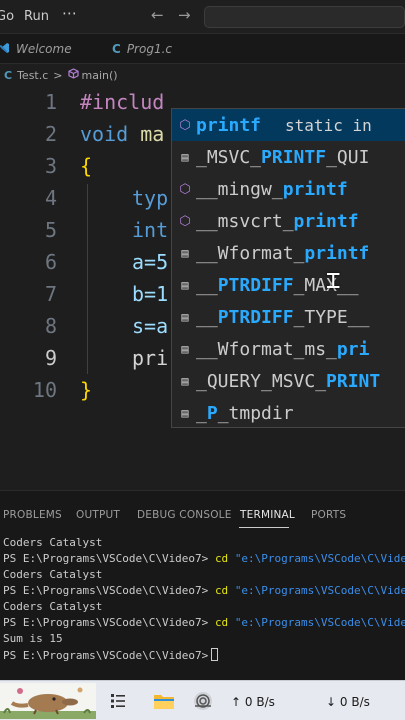 Image resolution: width=405 pixels, height=720 pixels. What do you see at coordinates (184, 15) in the screenshot?
I see `forward-arrow-icon: →` at bounding box center [184, 15].